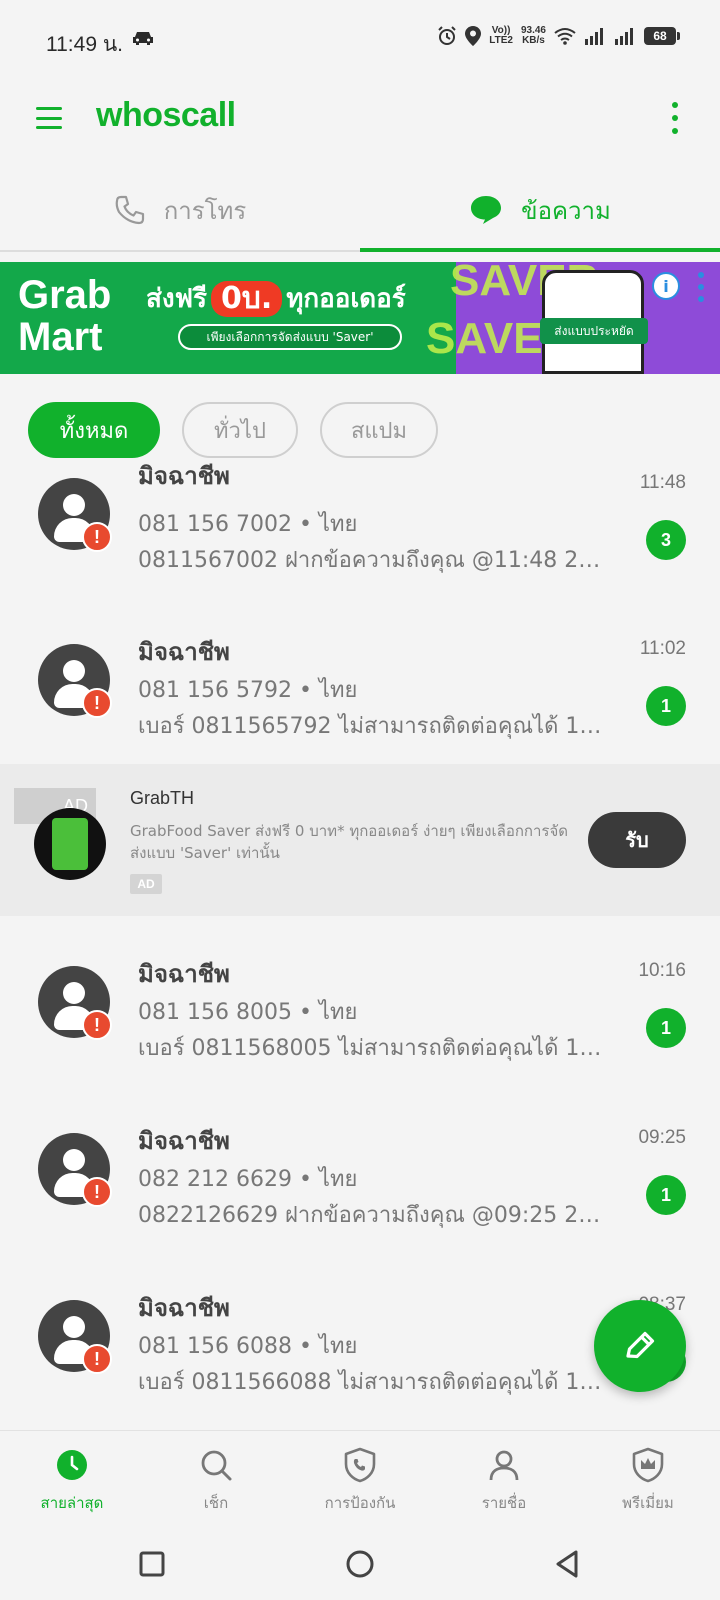  I want to click on message-time: 11:48, so click(662, 482).